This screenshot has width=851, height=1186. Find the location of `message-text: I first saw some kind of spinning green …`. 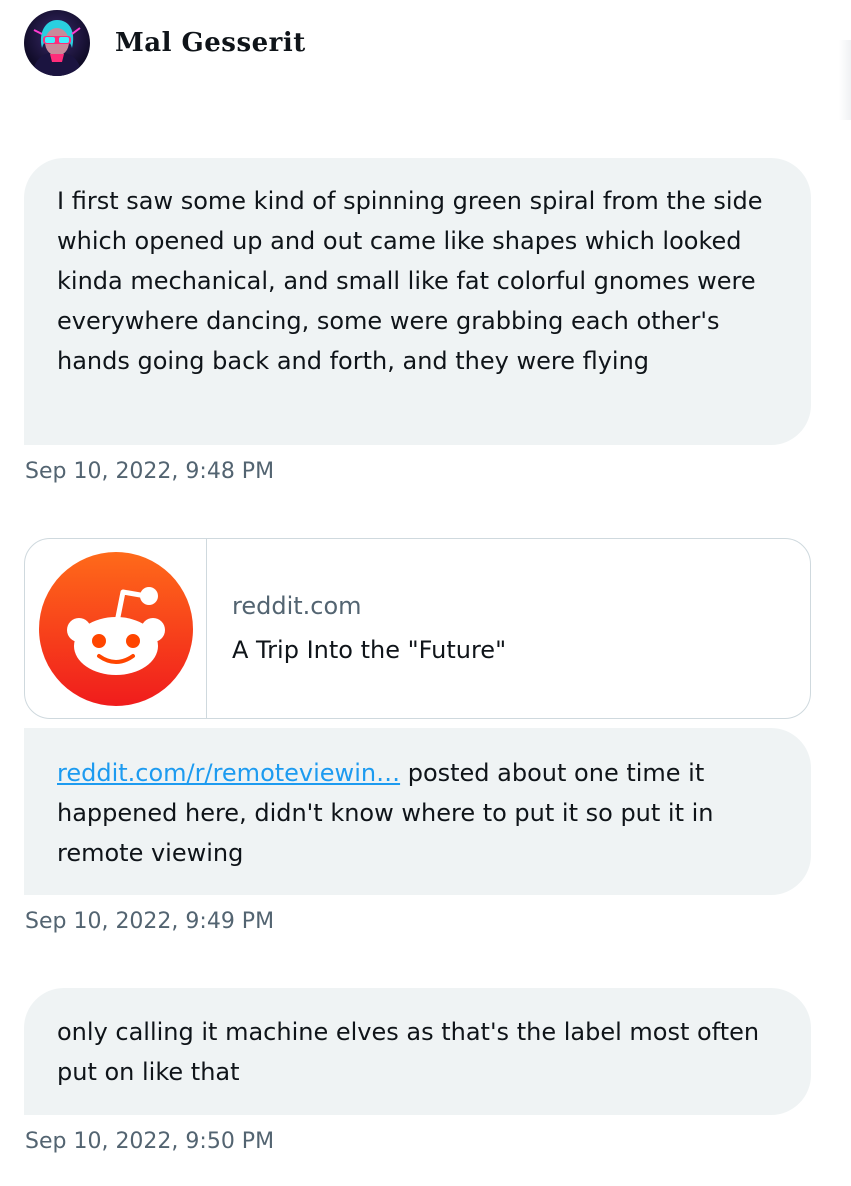

message-text: I first saw some kind of spinning green … is located at coordinates (410, 281).